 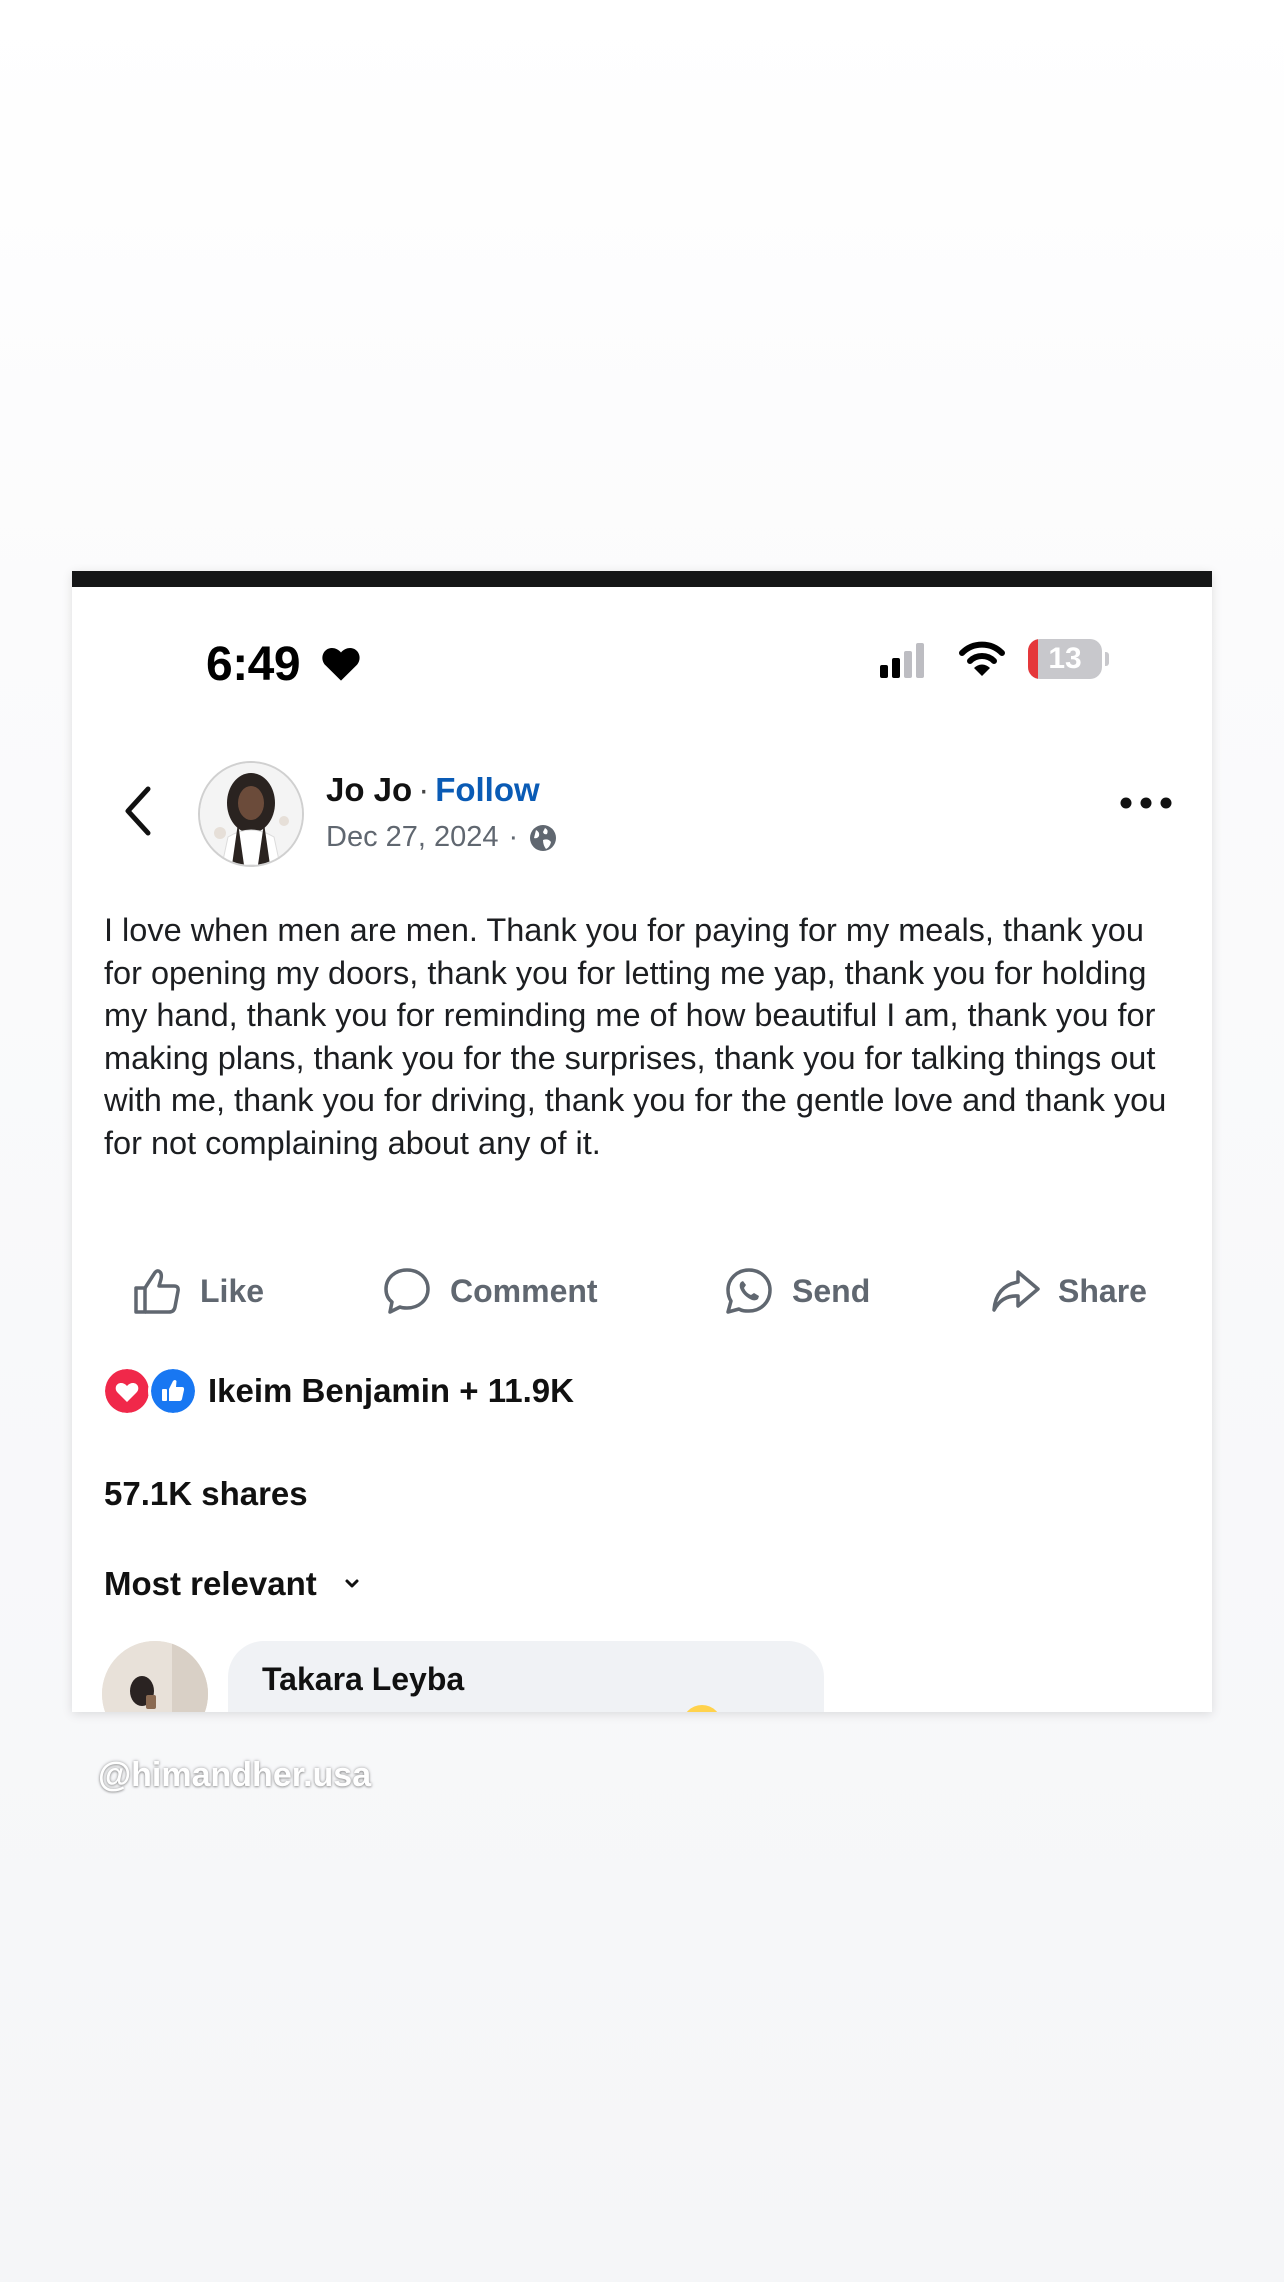 I want to click on author-avatar, so click(x=251, y=814).